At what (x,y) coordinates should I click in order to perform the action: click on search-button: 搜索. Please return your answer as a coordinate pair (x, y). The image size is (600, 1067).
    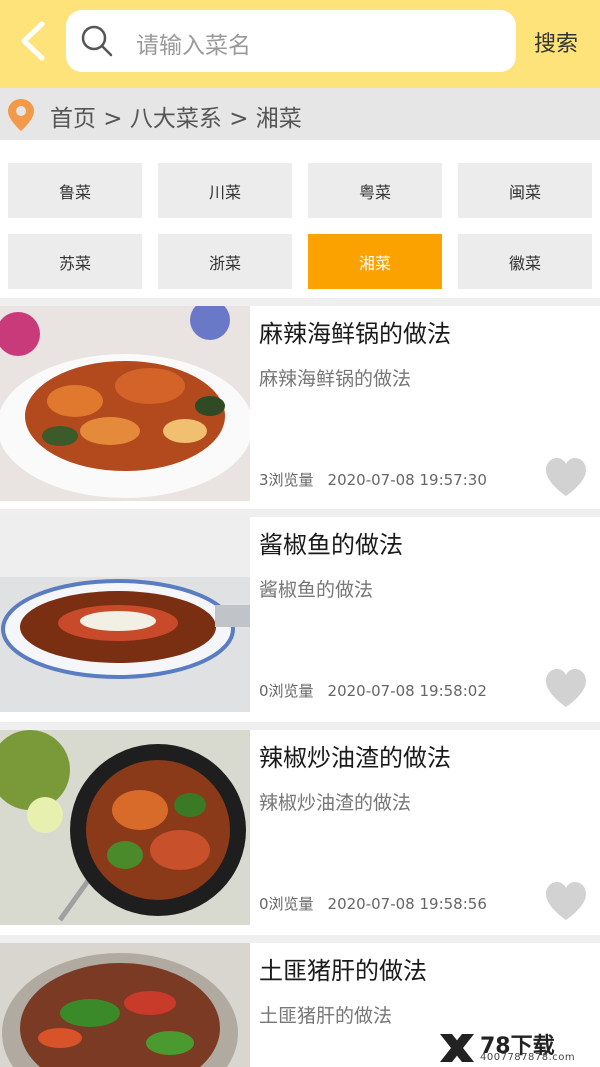
    Looking at the image, I should click on (556, 42).